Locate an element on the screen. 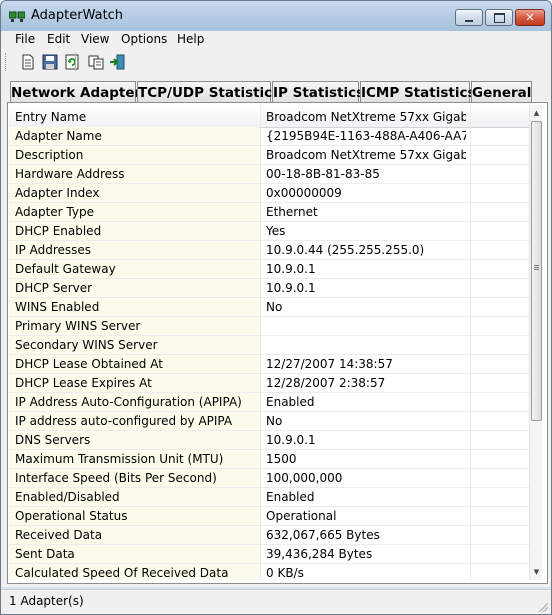  menu-edit: Edit is located at coordinates (58, 39).